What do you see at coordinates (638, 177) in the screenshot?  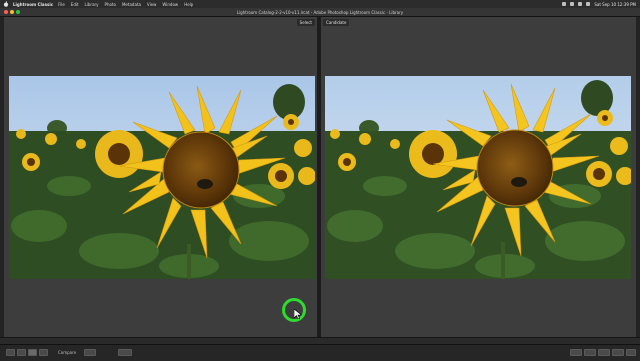 I see `right-panel-collapsed` at bounding box center [638, 177].